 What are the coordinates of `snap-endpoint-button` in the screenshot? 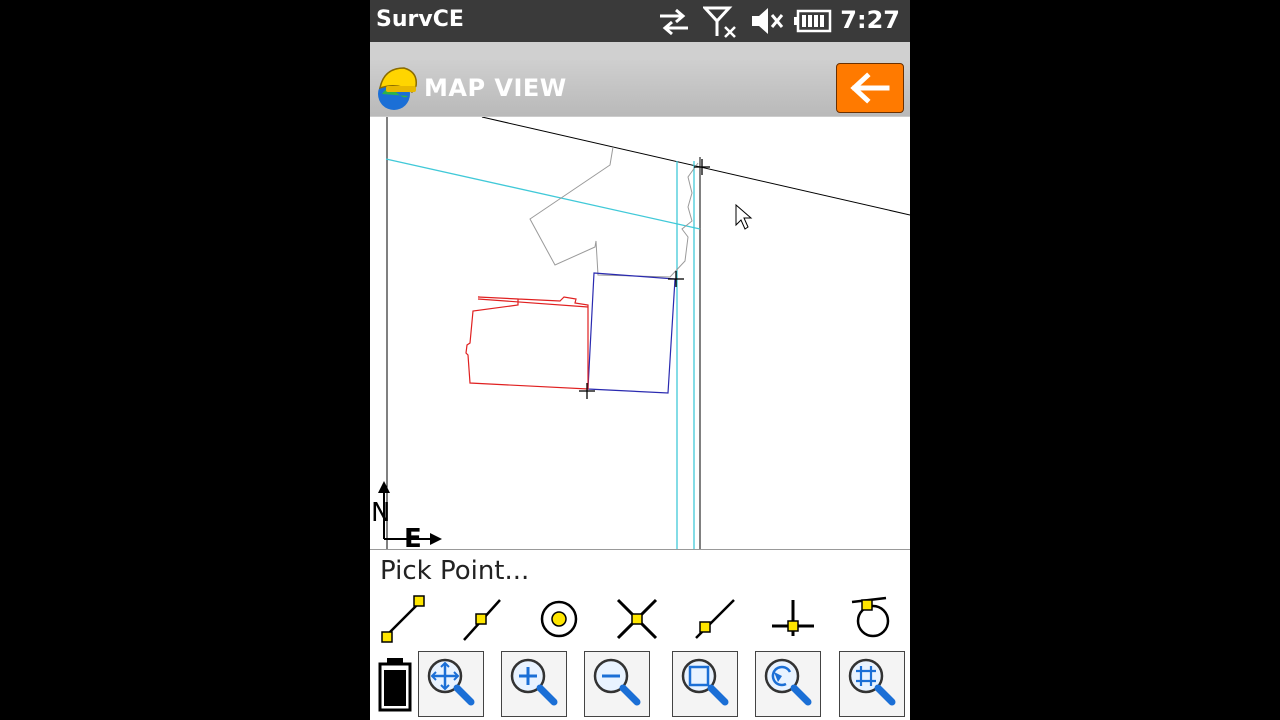 It's located at (403, 619).